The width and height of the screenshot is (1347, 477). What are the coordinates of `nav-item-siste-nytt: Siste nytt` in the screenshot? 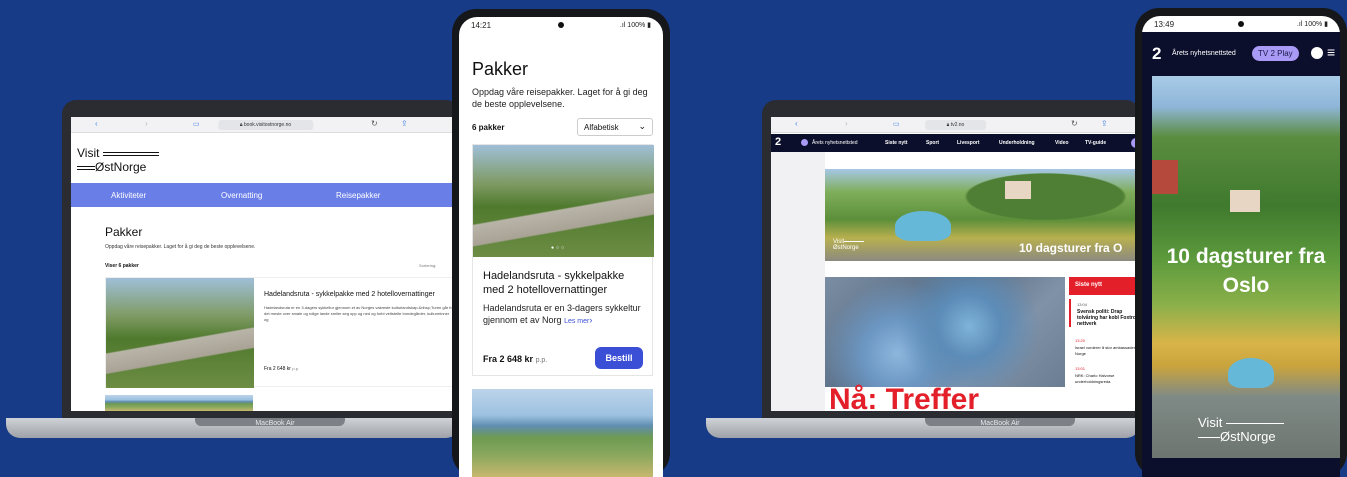 It's located at (896, 143).